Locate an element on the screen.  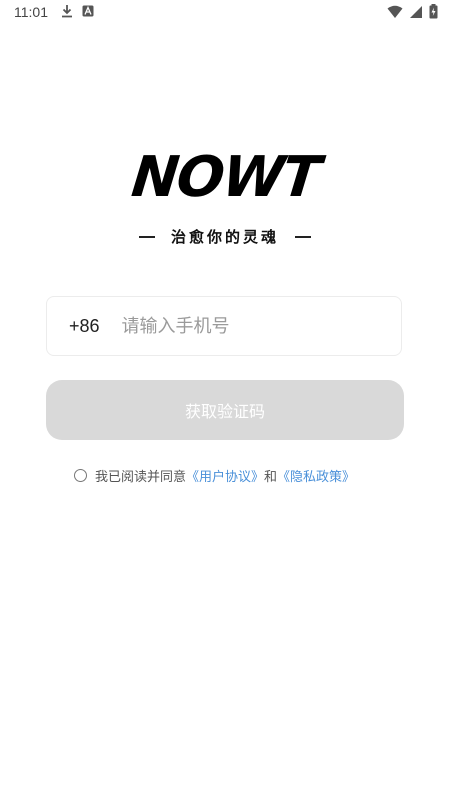
brand-block: NOWT 治愈你的灵魂 is located at coordinates (225, 196).